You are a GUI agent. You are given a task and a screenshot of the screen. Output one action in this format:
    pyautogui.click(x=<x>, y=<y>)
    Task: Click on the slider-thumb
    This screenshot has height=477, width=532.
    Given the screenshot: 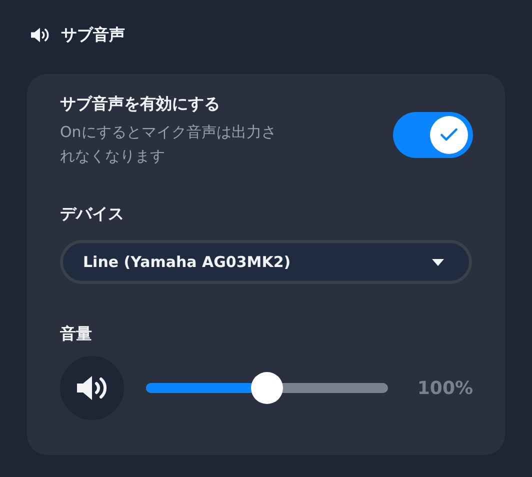 What is the action you would take?
    pyautogui.click(x=267, y=388)
    